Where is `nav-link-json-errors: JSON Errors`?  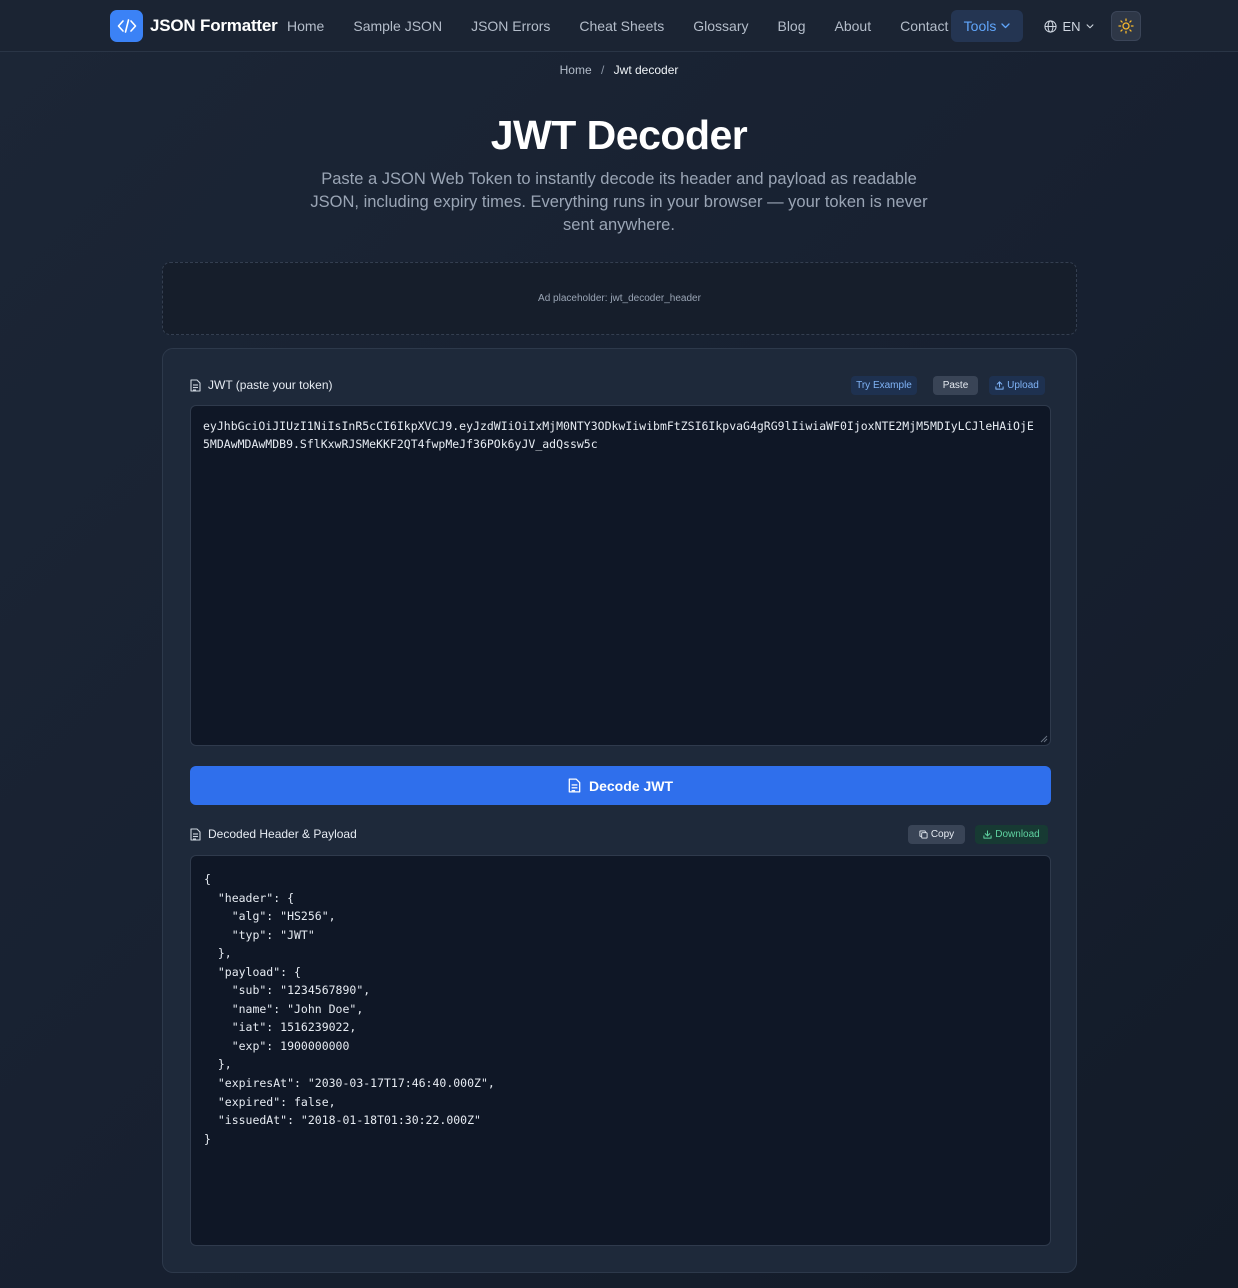
nav-link-json-errors: JSON Errors is located at coordinates (510, 26).